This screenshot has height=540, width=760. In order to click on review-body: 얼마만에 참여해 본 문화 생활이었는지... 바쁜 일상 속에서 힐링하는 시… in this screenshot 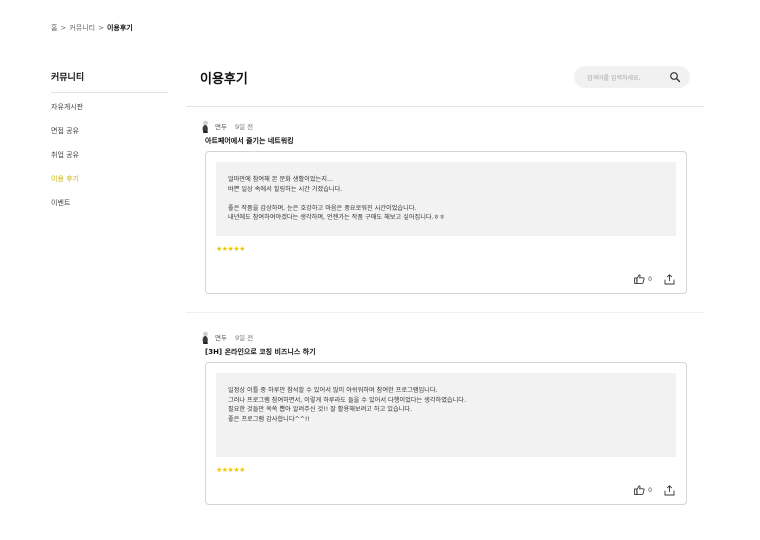, I will do `click(446, 199)`.